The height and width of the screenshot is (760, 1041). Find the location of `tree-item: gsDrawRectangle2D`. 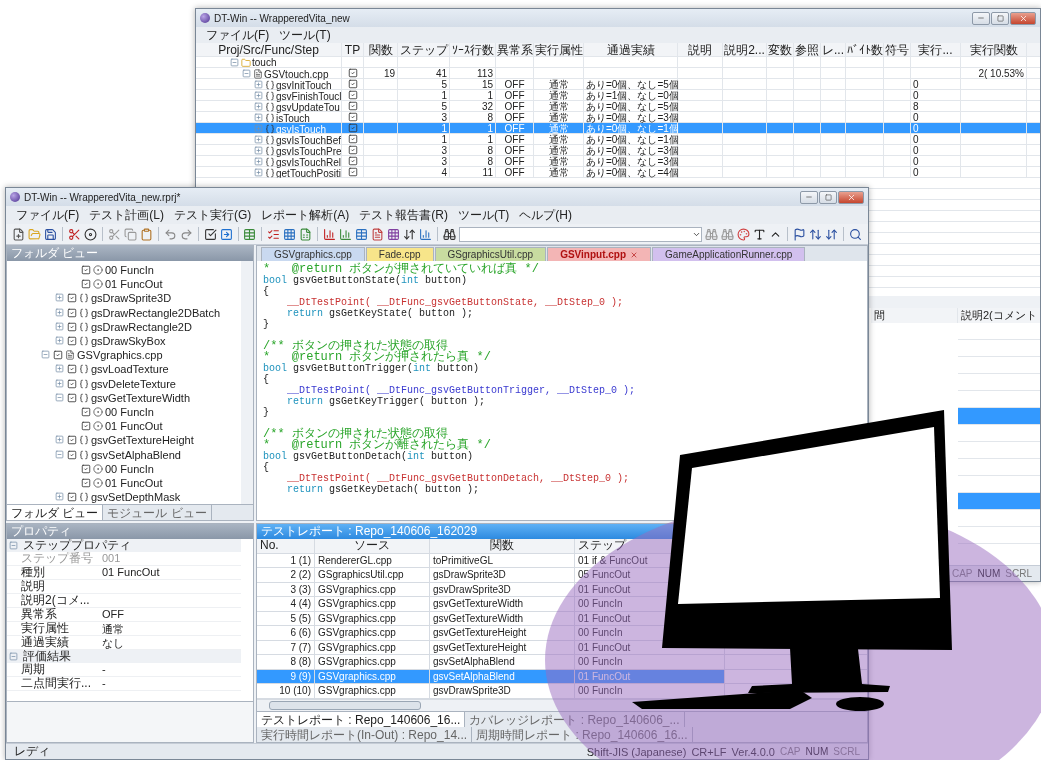

tree-item: gsDrawRectangle2D is located at coordinates (141, 326).